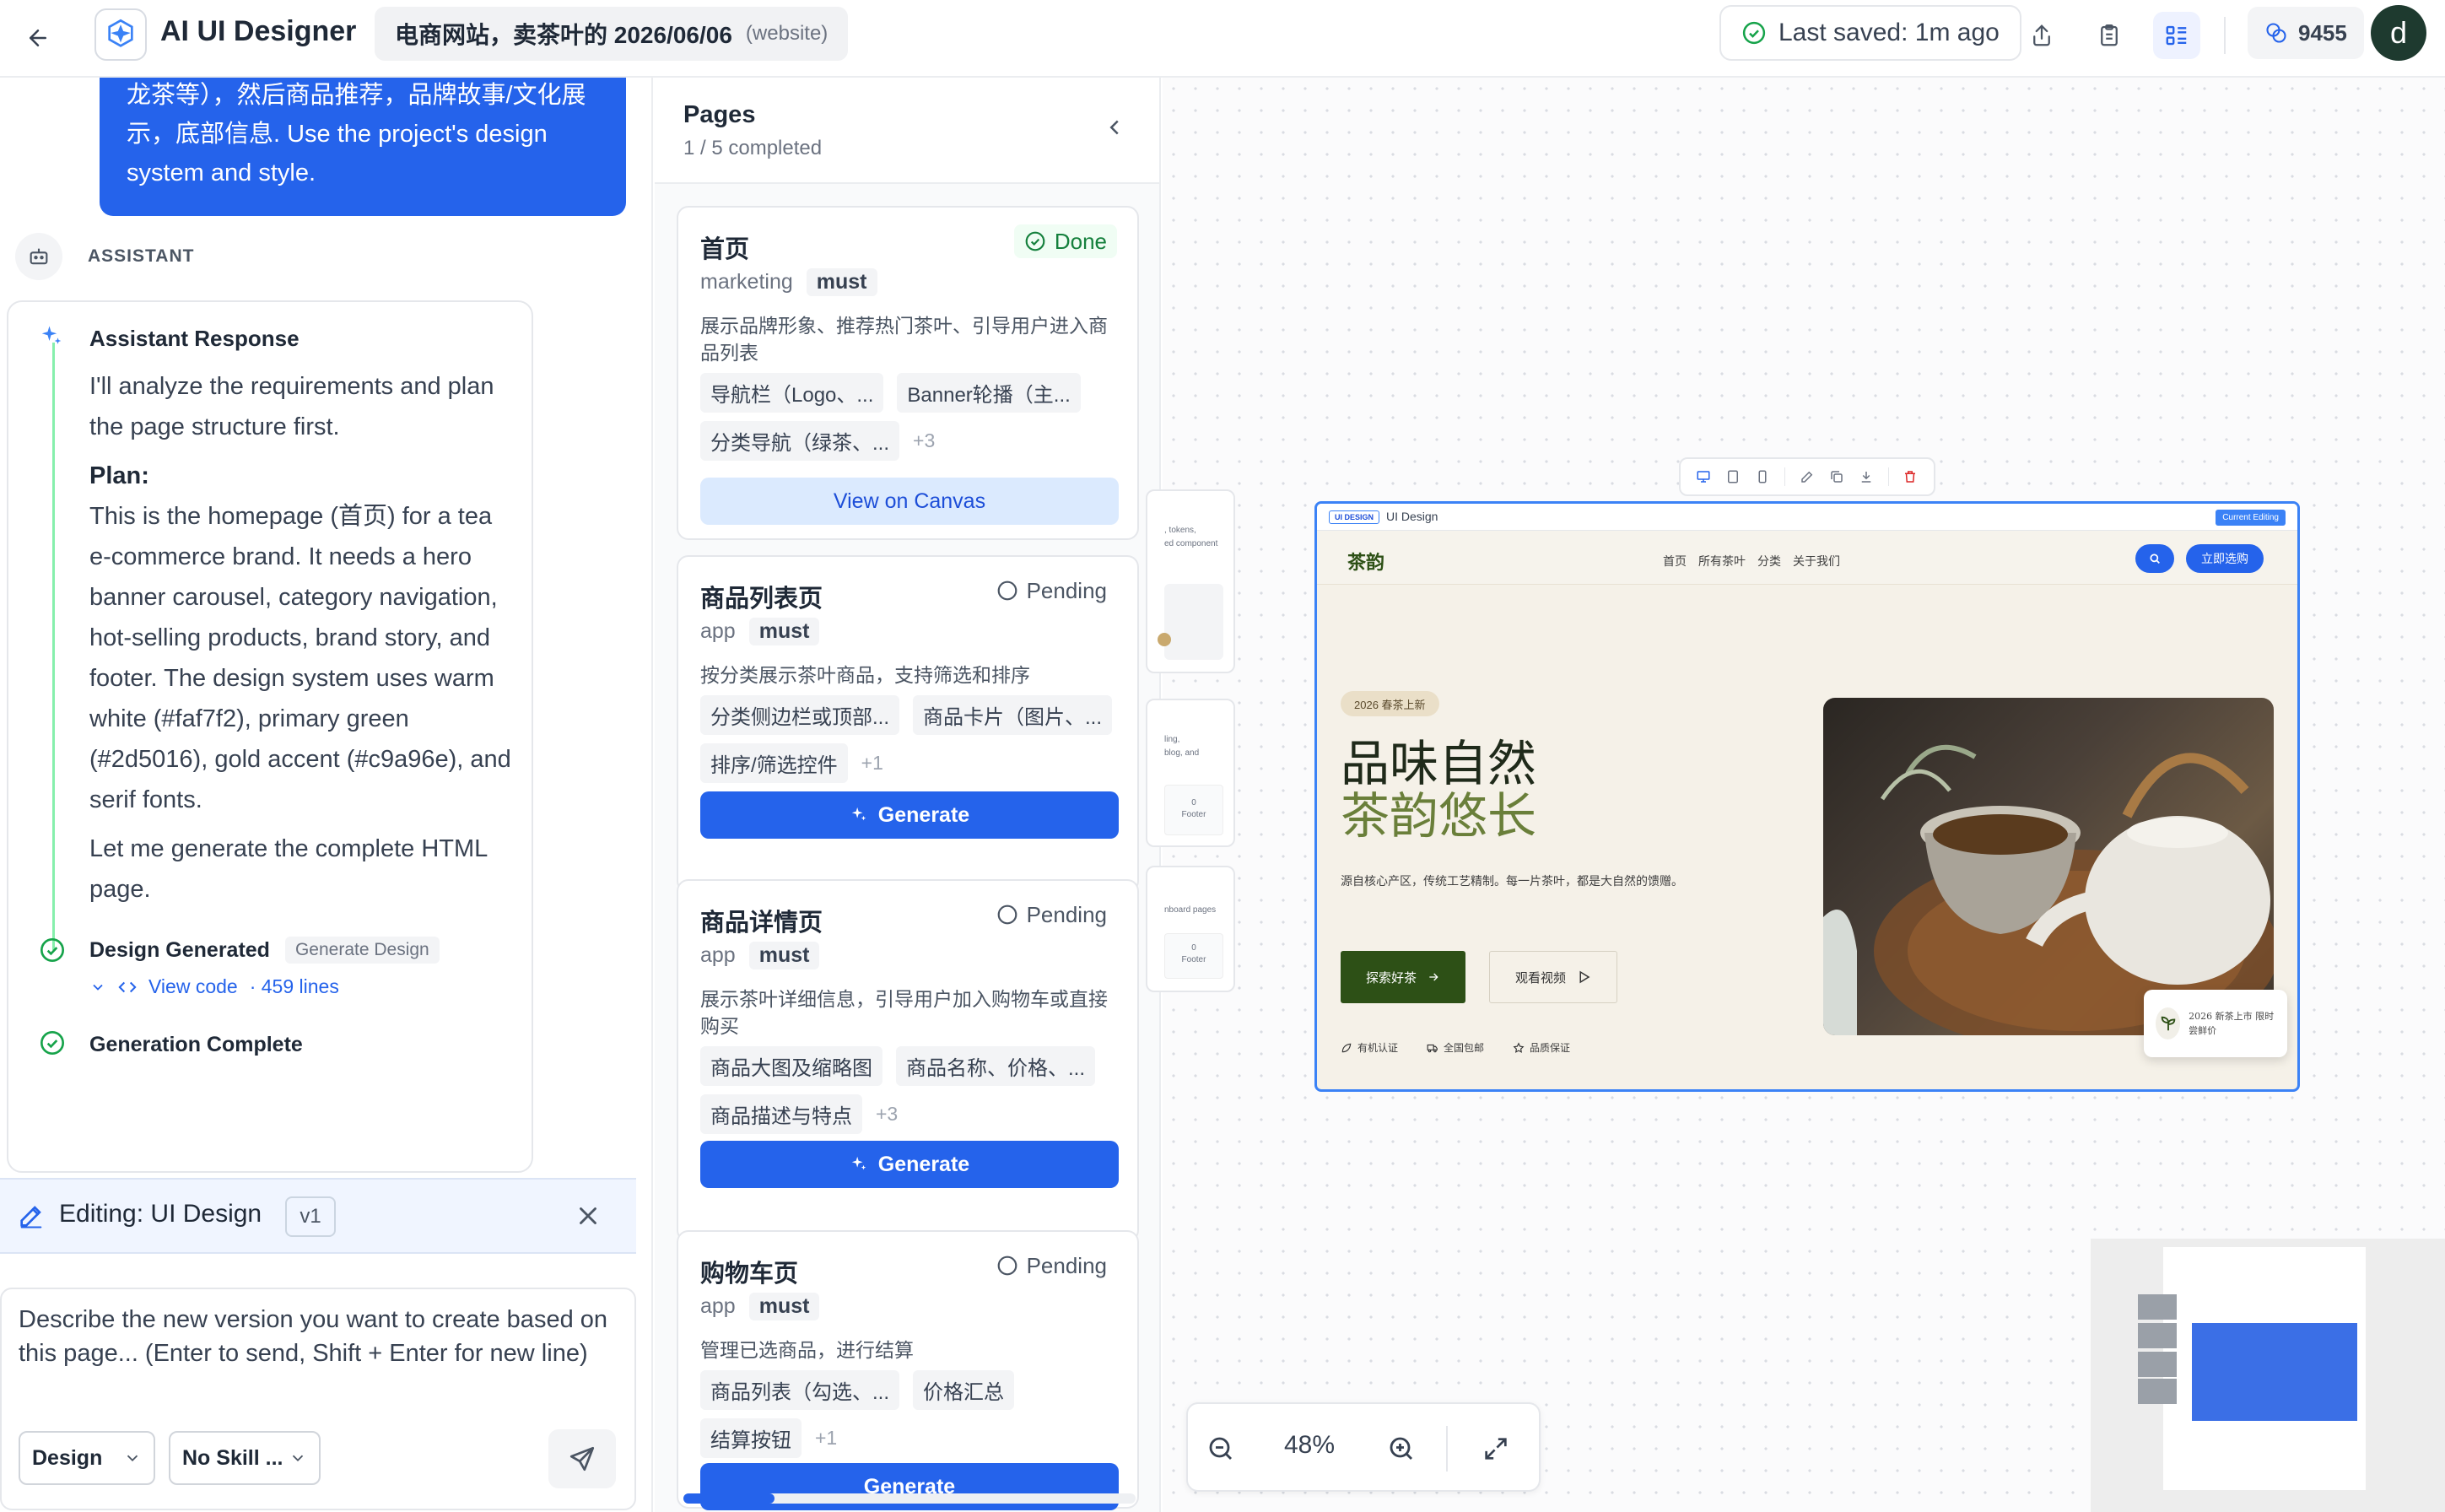 The width and height of the screenshot is (2445, 1512). What do you see at coordinates (2048, 866) in the screenshot?
I see `hero-image` at bounding box center [2048, 866].